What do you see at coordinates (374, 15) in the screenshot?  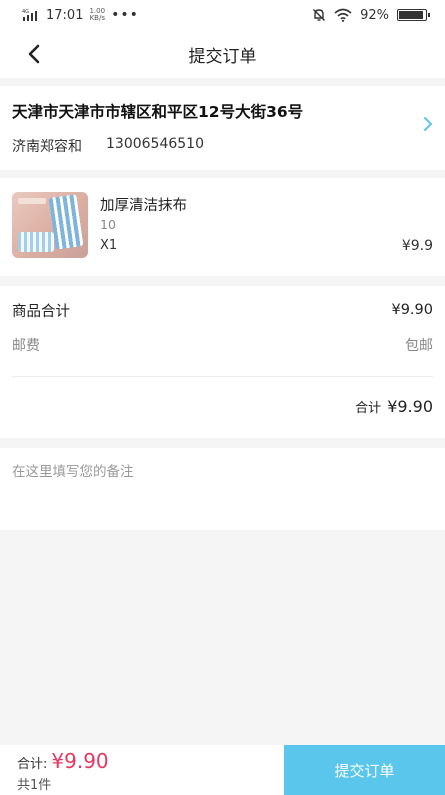 I see `battery-percent: 92%` at bounding box center [374, 15].